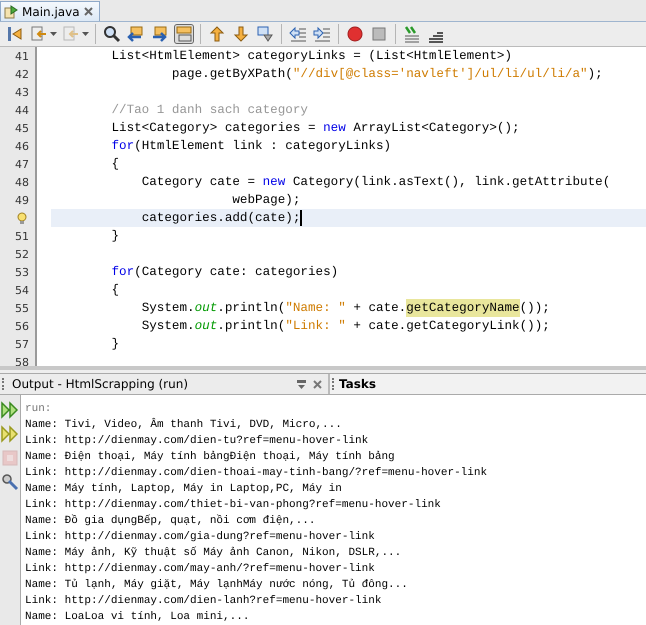  Describe the element at coordinates (236, 272) in the screenshot. I see `code-text: (Category cate: categories)` at that location.